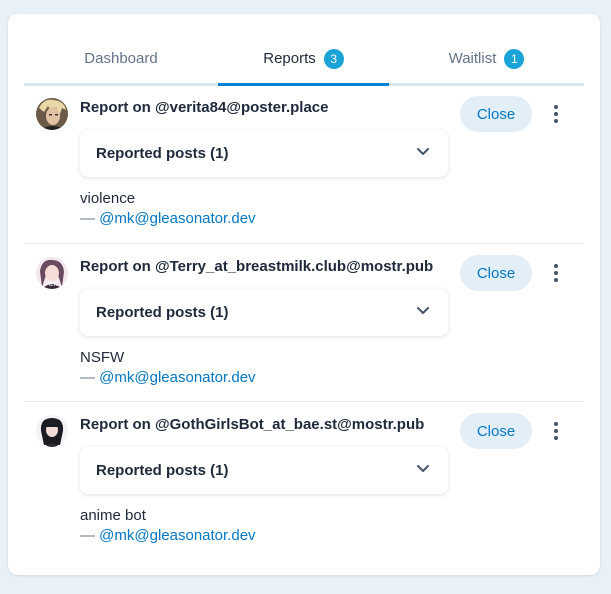 The height and width of the screenshot is (594, 611). I want to click on tab-waitlist: Waitlist 1, so click(486, 58).